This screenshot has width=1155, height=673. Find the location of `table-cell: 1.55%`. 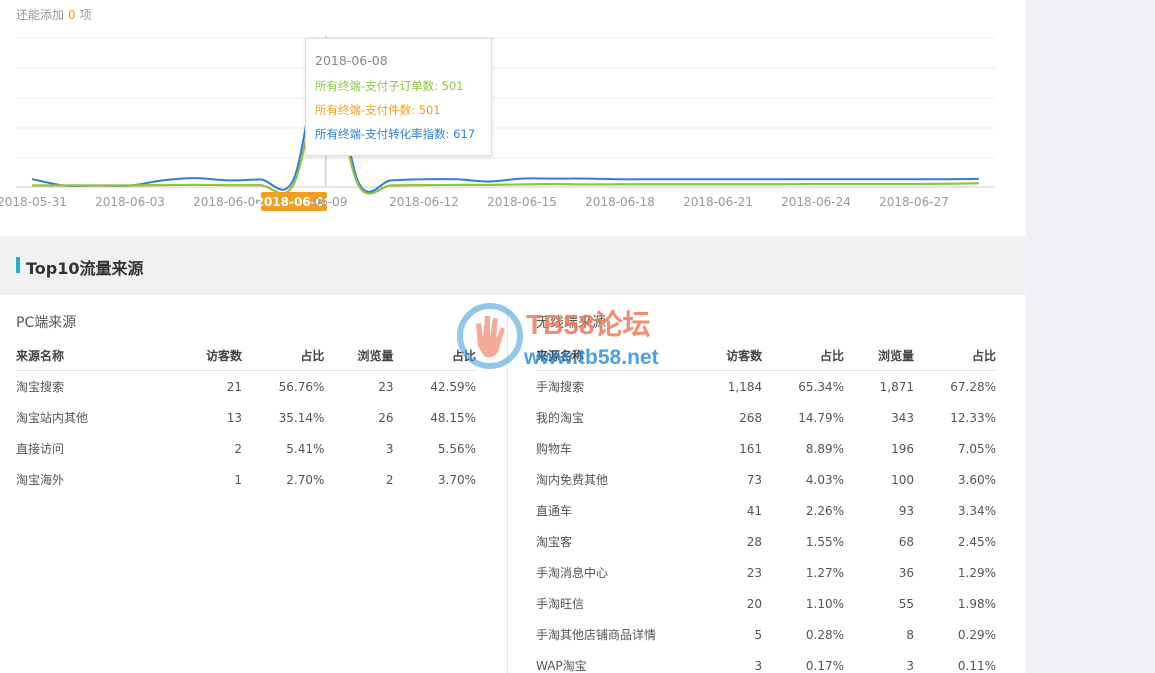

table-cell: 1.55% is located at coordinates (825, 541).